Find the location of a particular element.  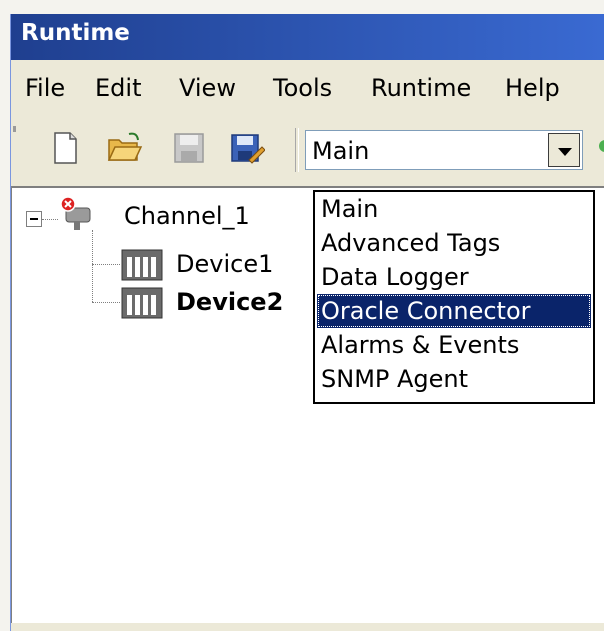

dropdown-option-data-logger: Data Logger is located at coordinates (454, 277).